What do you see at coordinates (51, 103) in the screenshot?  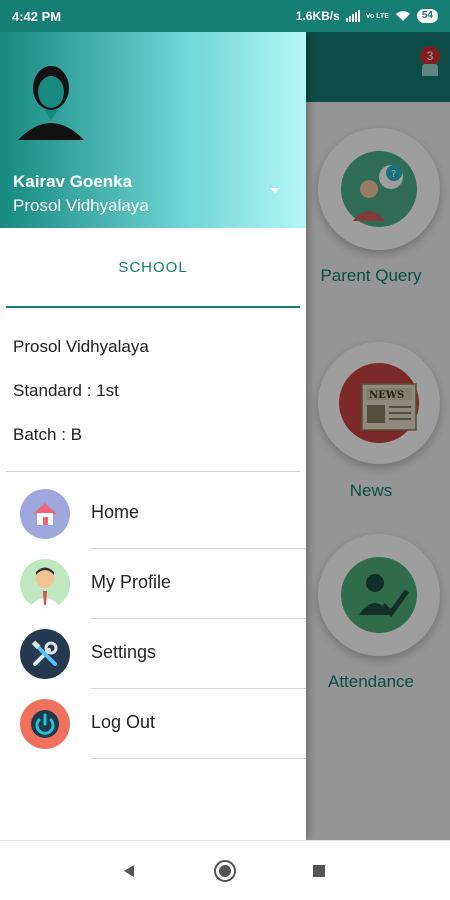 I see `avatar` at bounding box center [51, 103].